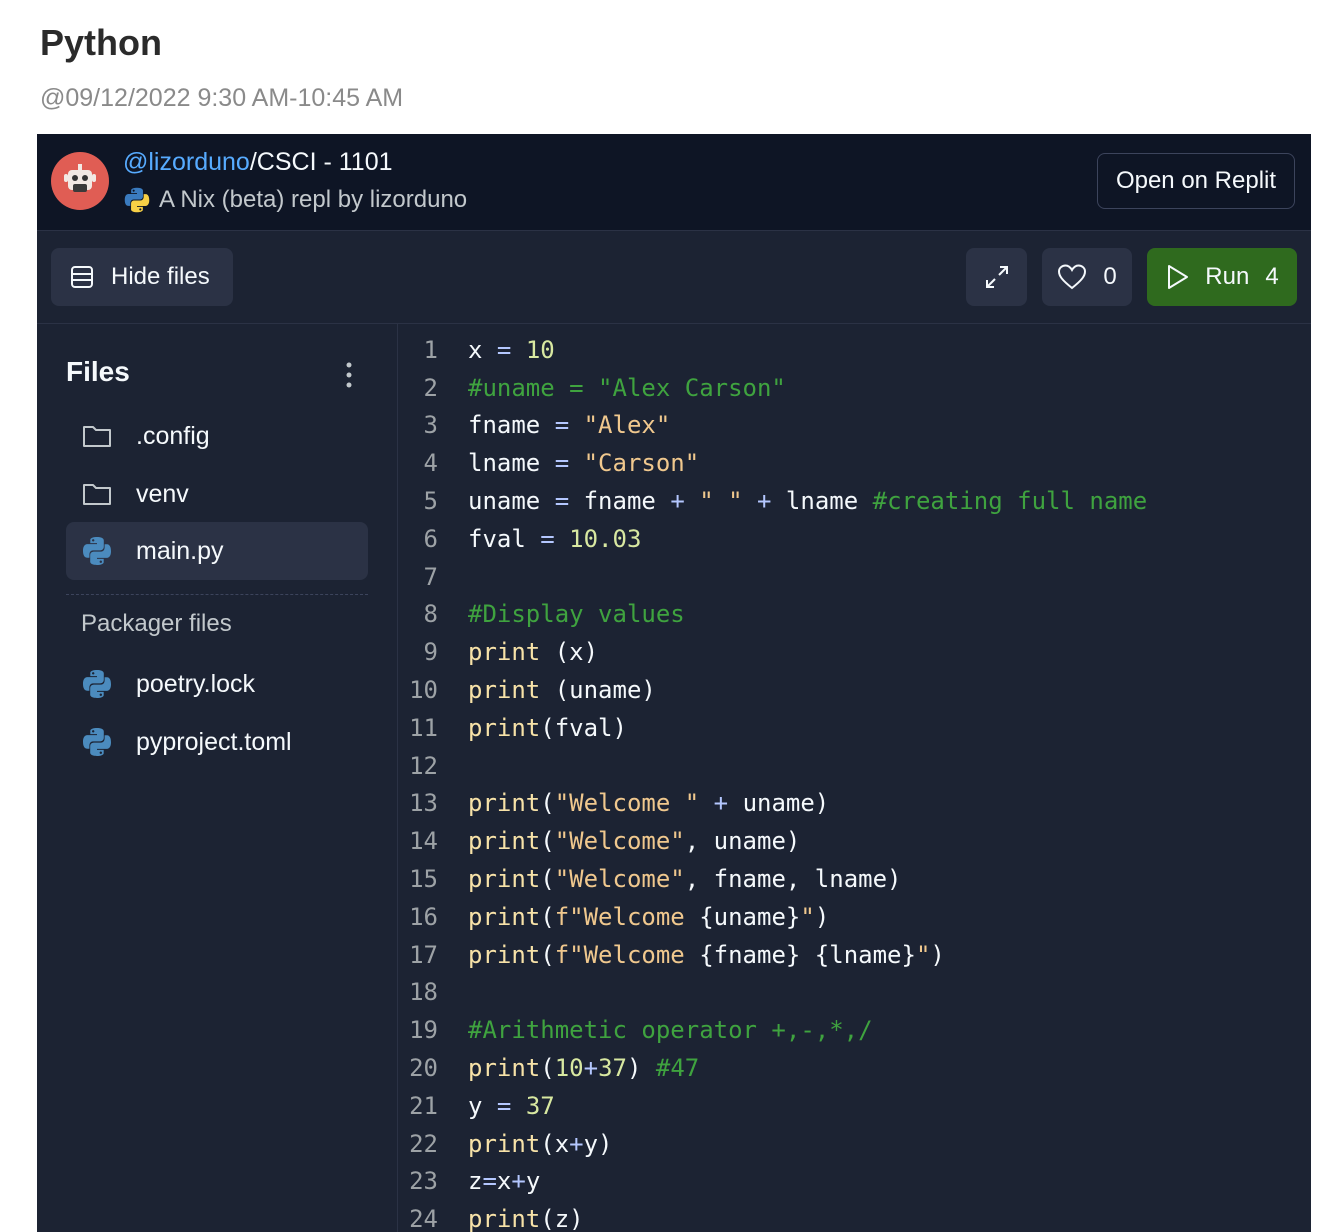 This screenshot has height=1232, width=1342. What do you see at coordinates (156, 623) in the screenshot?
I see `packager-files-title: Packager files` at bounding box center [156, 623].